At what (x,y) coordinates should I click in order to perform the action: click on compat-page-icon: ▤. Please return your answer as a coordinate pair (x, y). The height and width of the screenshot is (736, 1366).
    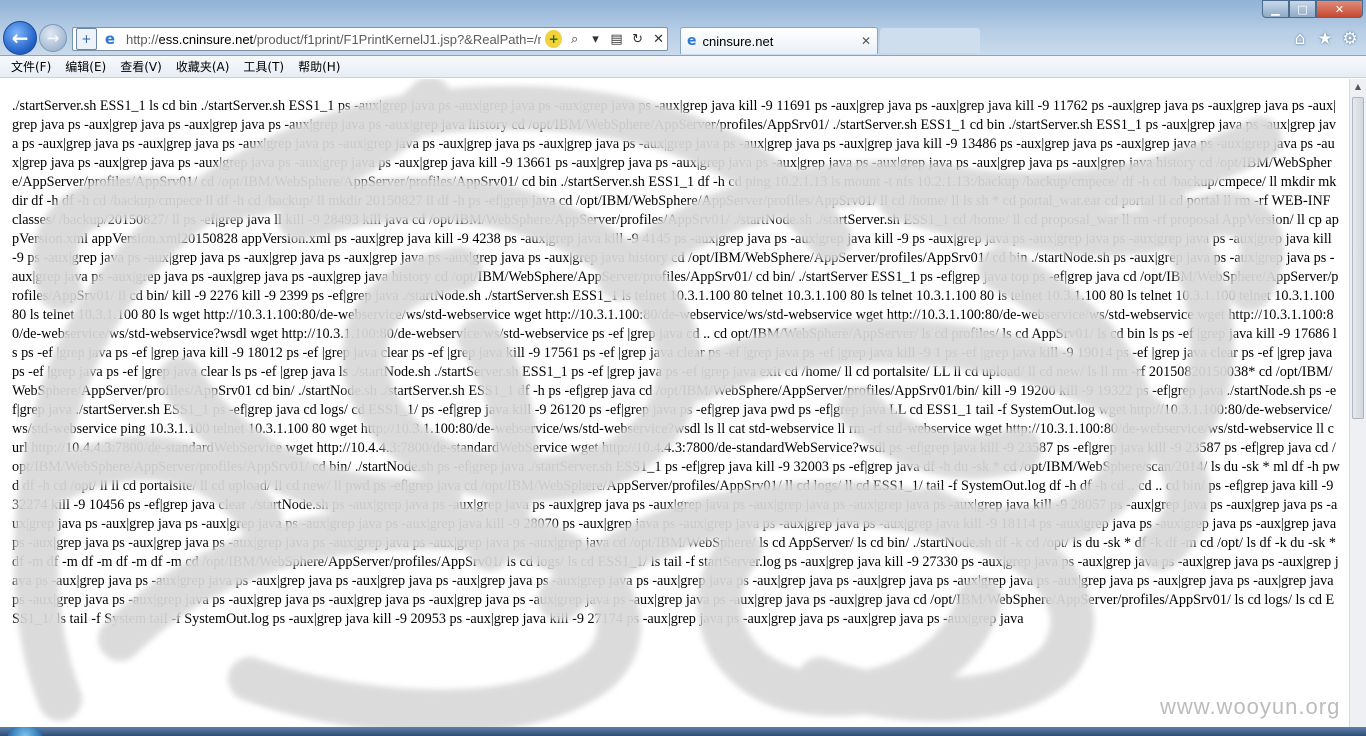
    Looking at the image, I should click on (616, 39).